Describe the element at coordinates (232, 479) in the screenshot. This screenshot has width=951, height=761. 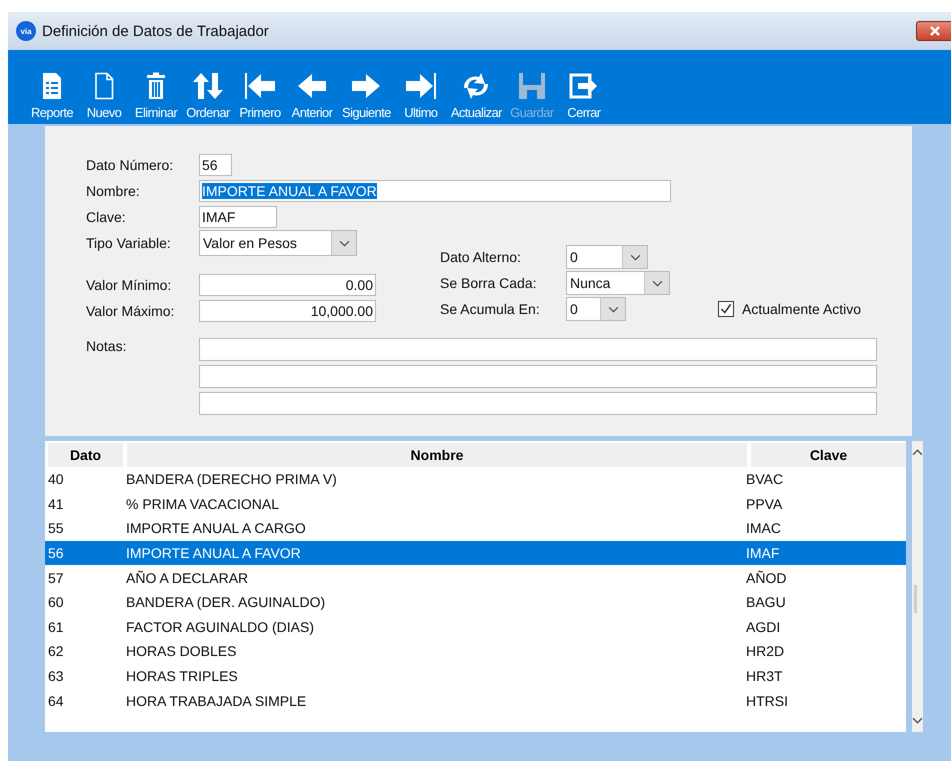
I see `table-cell-text: BANDERA (DERECHO PRIMA V)` at that location.